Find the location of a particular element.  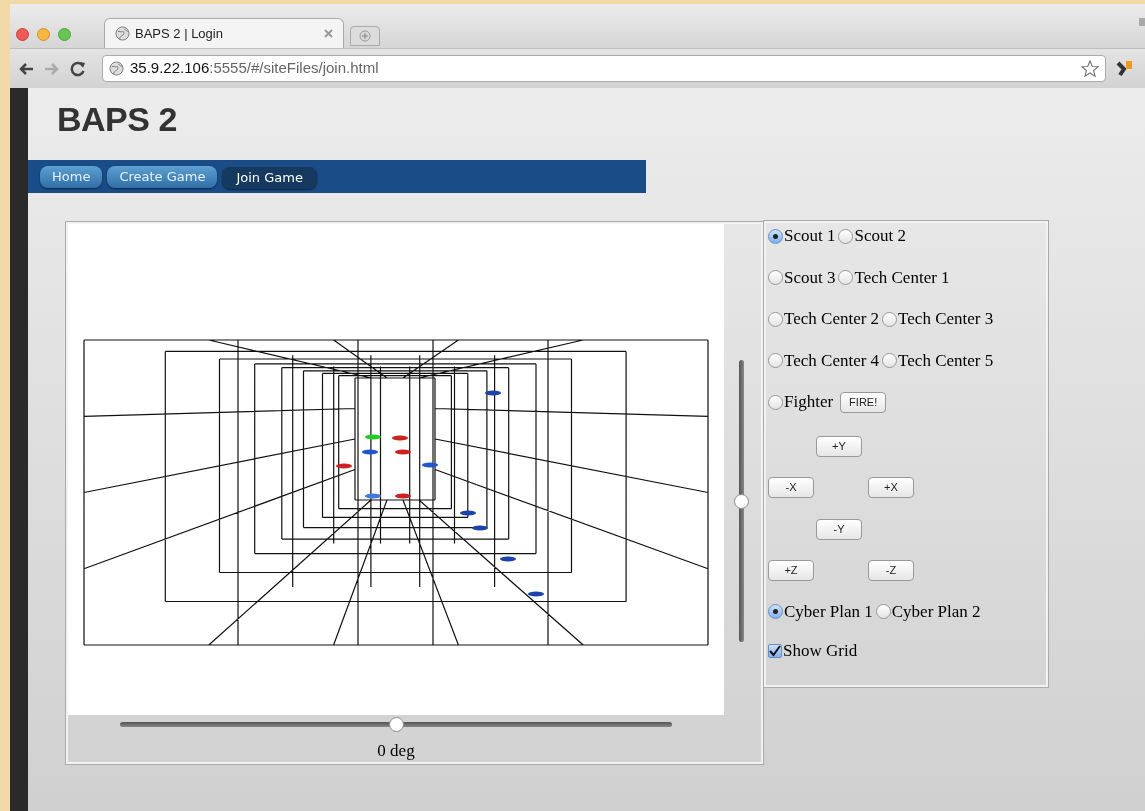

vertical-slider is located at coordinates (741, 501).